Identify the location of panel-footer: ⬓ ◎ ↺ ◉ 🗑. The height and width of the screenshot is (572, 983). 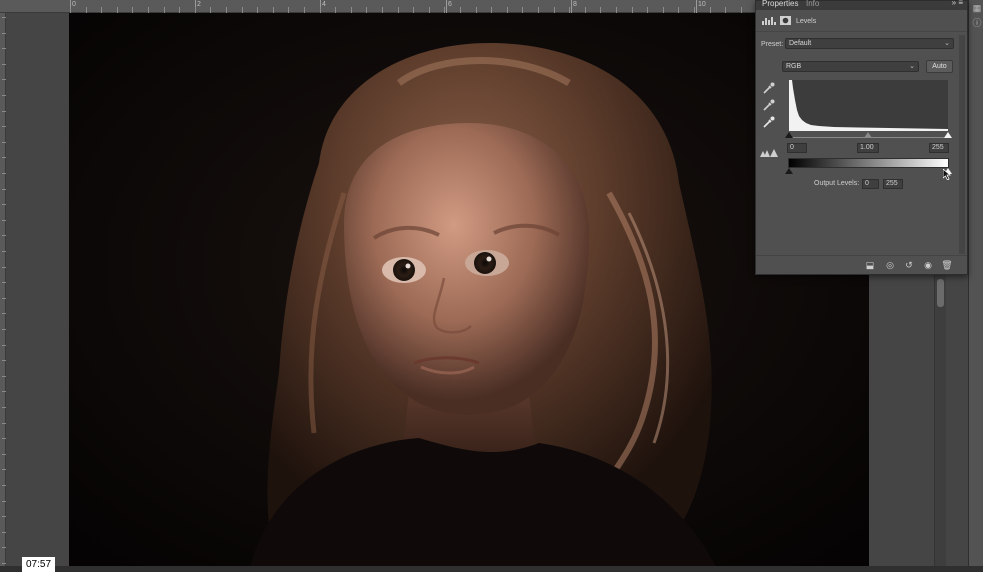
(861, 264).